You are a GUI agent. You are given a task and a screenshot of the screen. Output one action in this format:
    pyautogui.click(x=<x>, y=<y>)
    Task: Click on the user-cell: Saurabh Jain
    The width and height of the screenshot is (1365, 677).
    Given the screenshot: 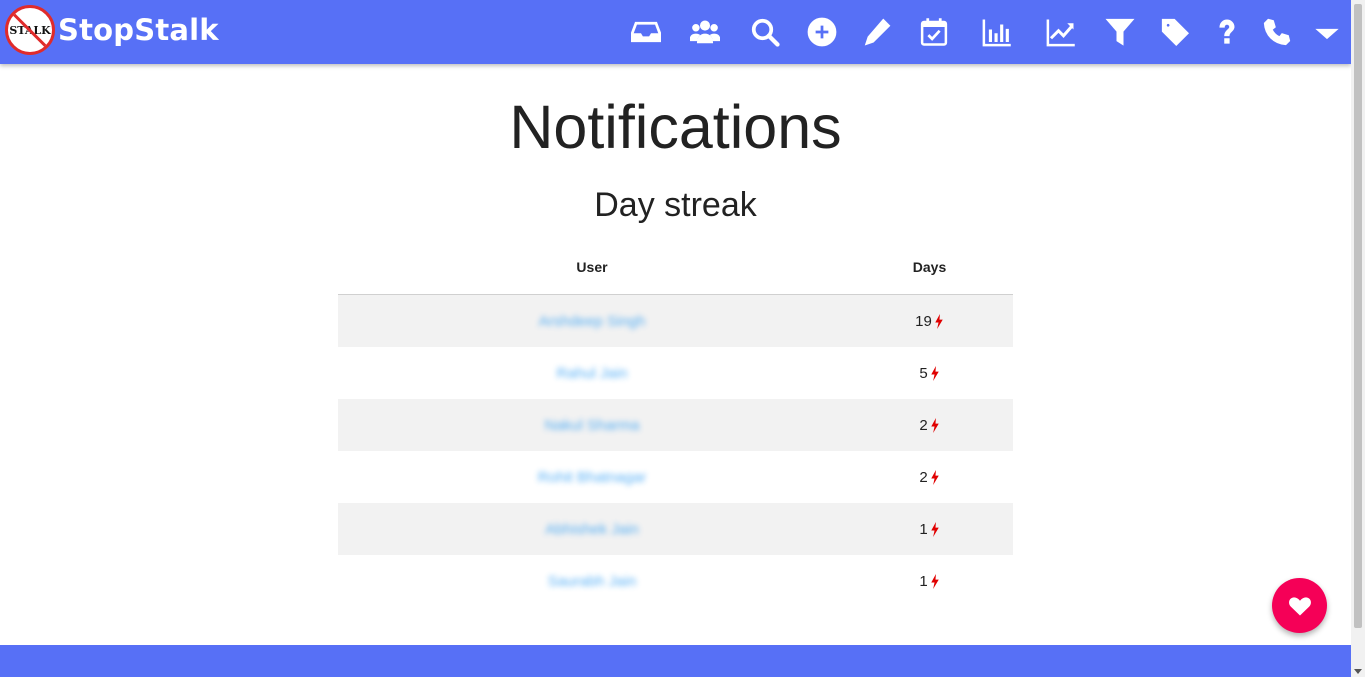 What is the action you would take?
    pyautogui.click(x=592, y=581)
    